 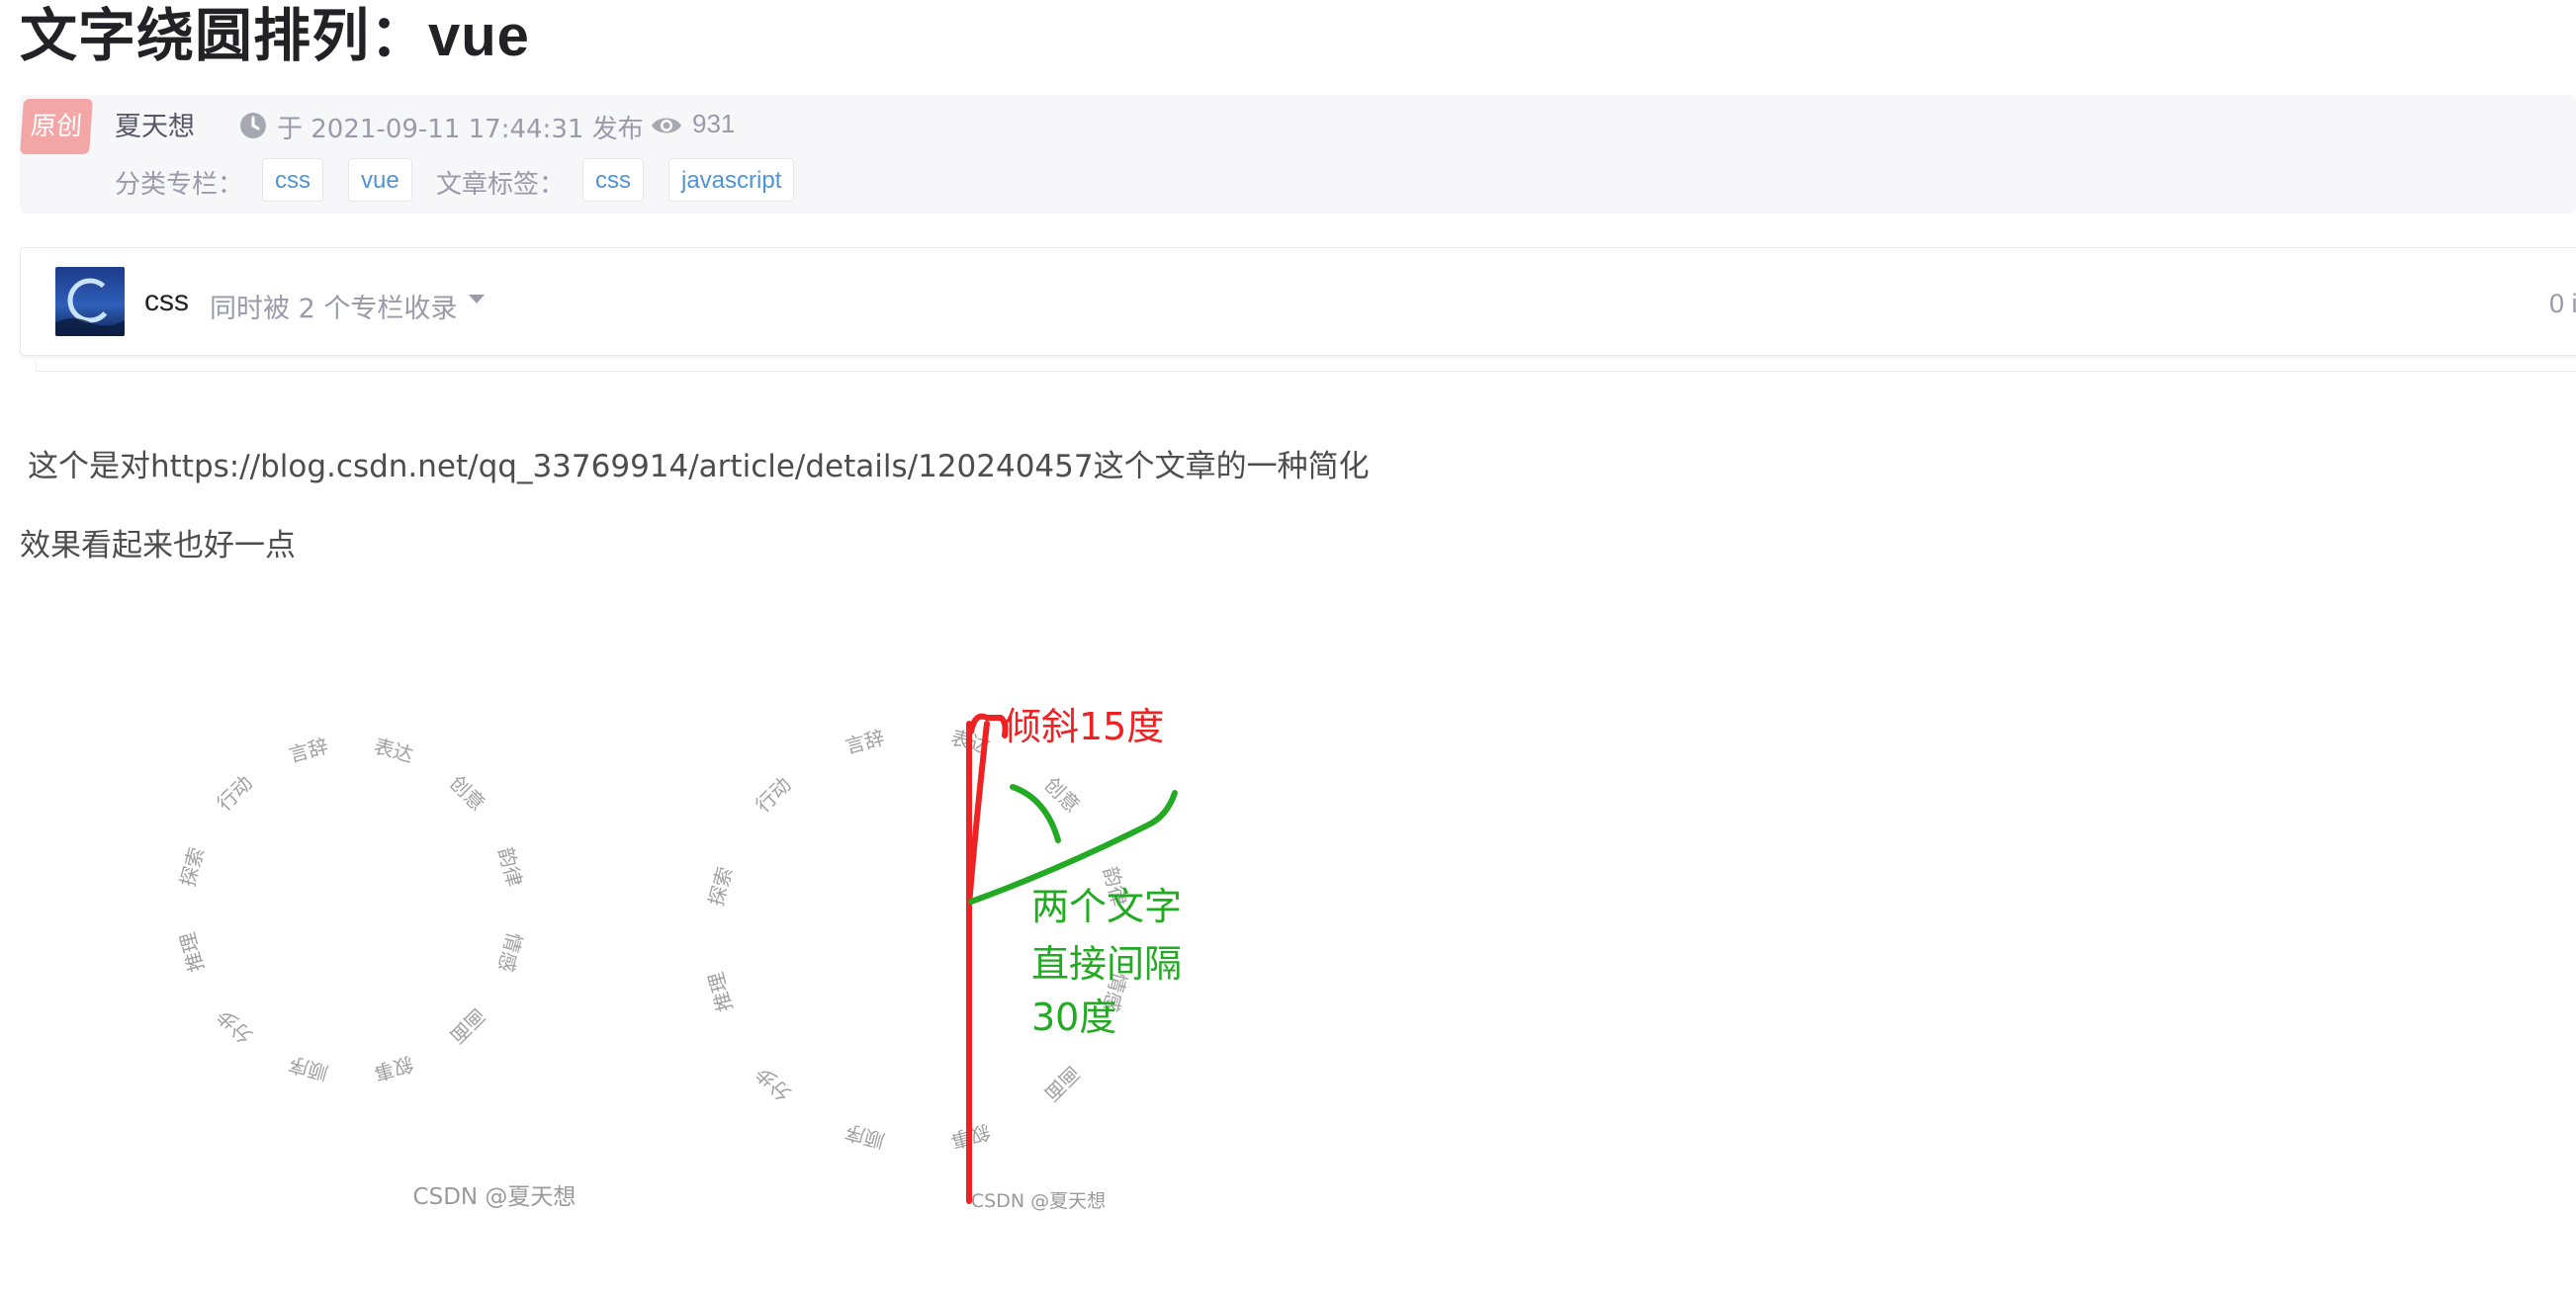 What do you see at coordinates (467, 1025) in the screenshot?
I see `ring-left-word-5: 画面` at bounding box center [467, 1025].